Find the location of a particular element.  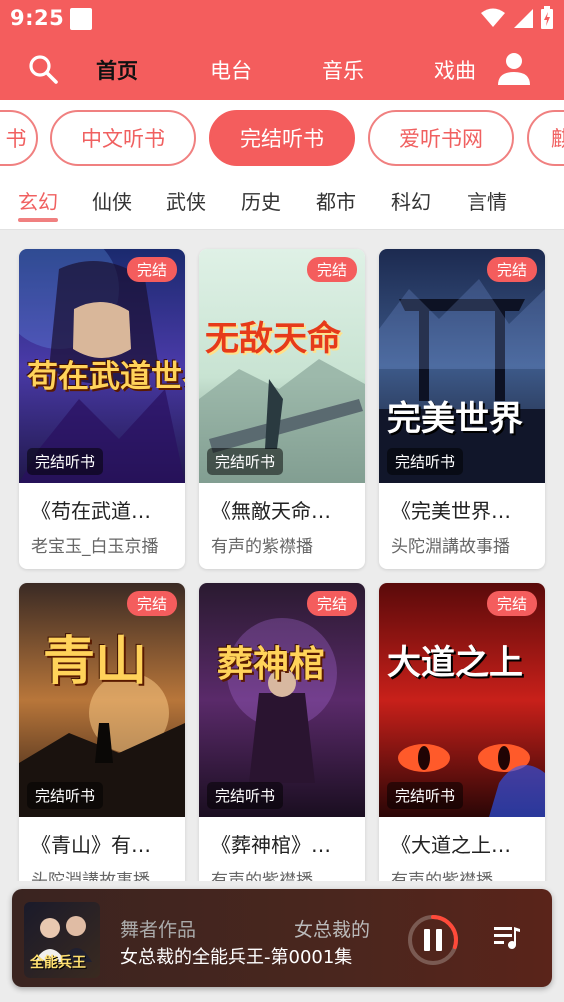

player-marquee: 女总裁的 is located at coordinates (332, 930).